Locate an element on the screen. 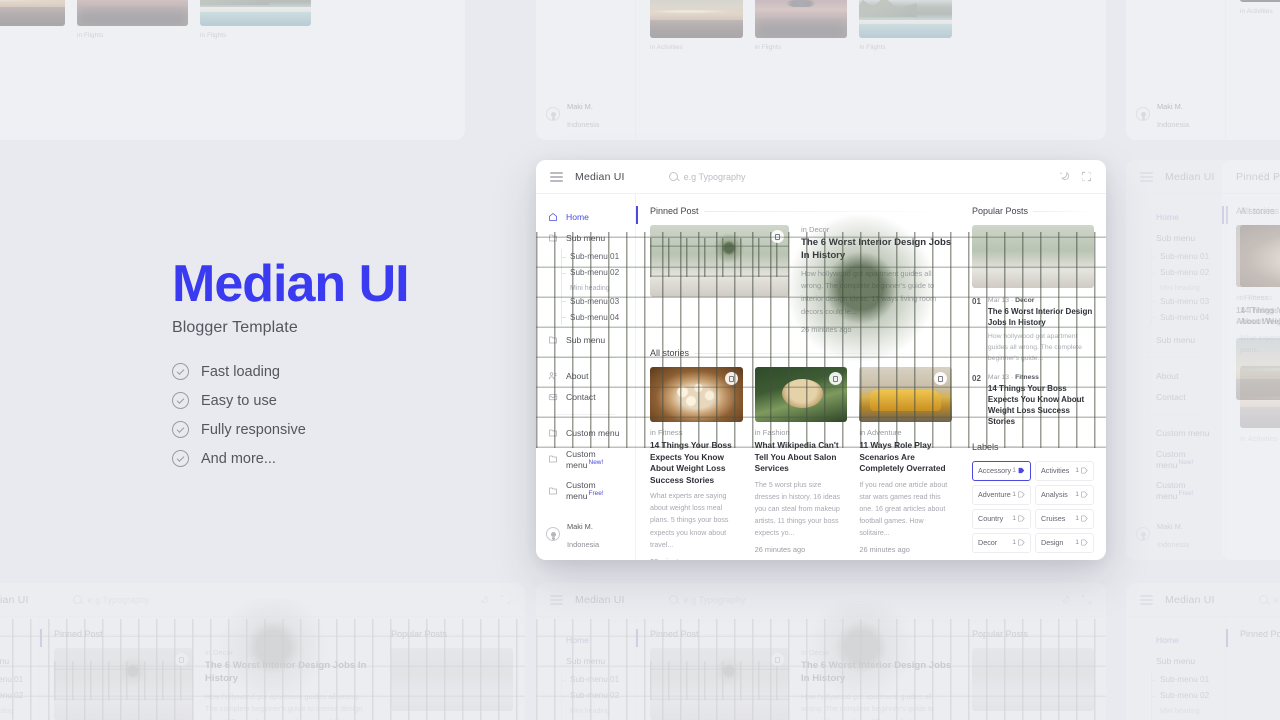 Image resolution: width=1280 pixels, height=720 pixels. show-all-labels-link: Show all (+23) is located at coordinates (995, 559).